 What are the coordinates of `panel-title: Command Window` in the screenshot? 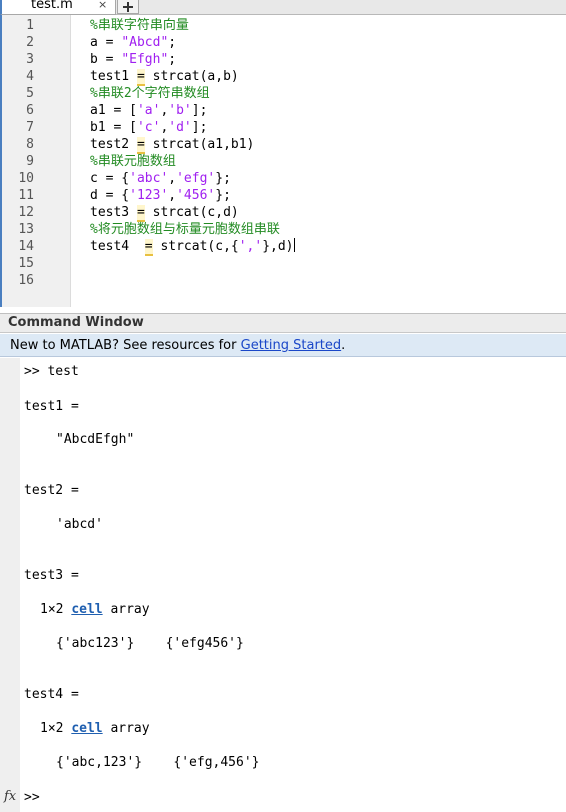 It's located at (76, 322).